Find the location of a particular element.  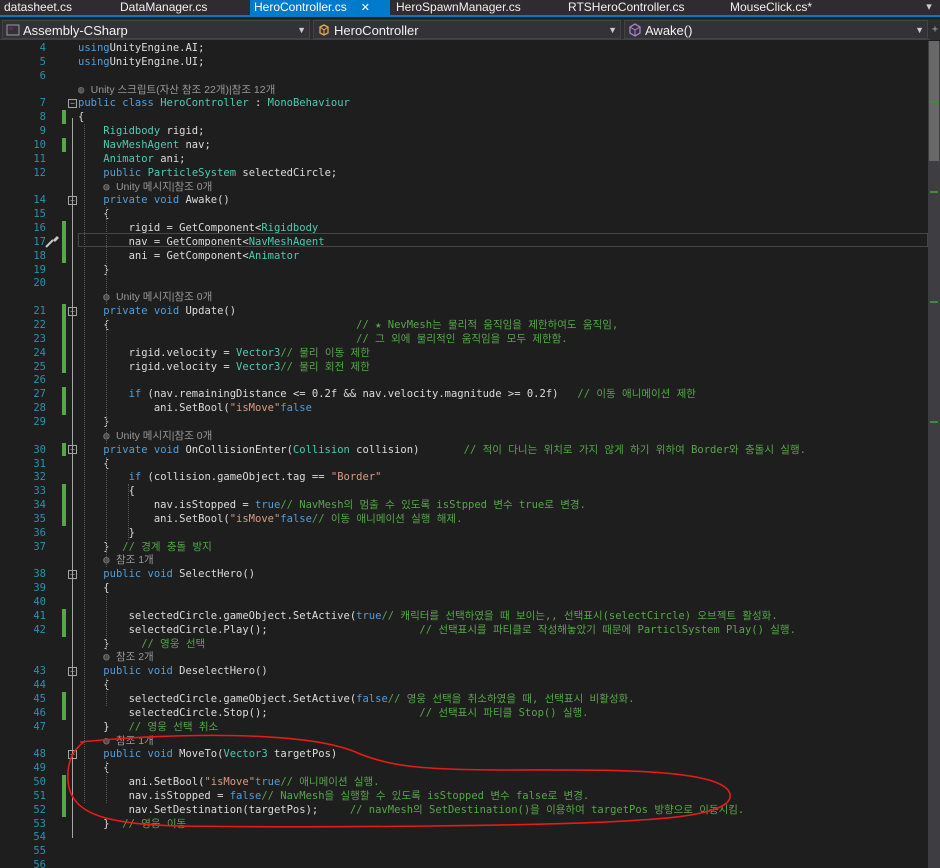

vertical-scrollbar is located at coordinates (934, 454).